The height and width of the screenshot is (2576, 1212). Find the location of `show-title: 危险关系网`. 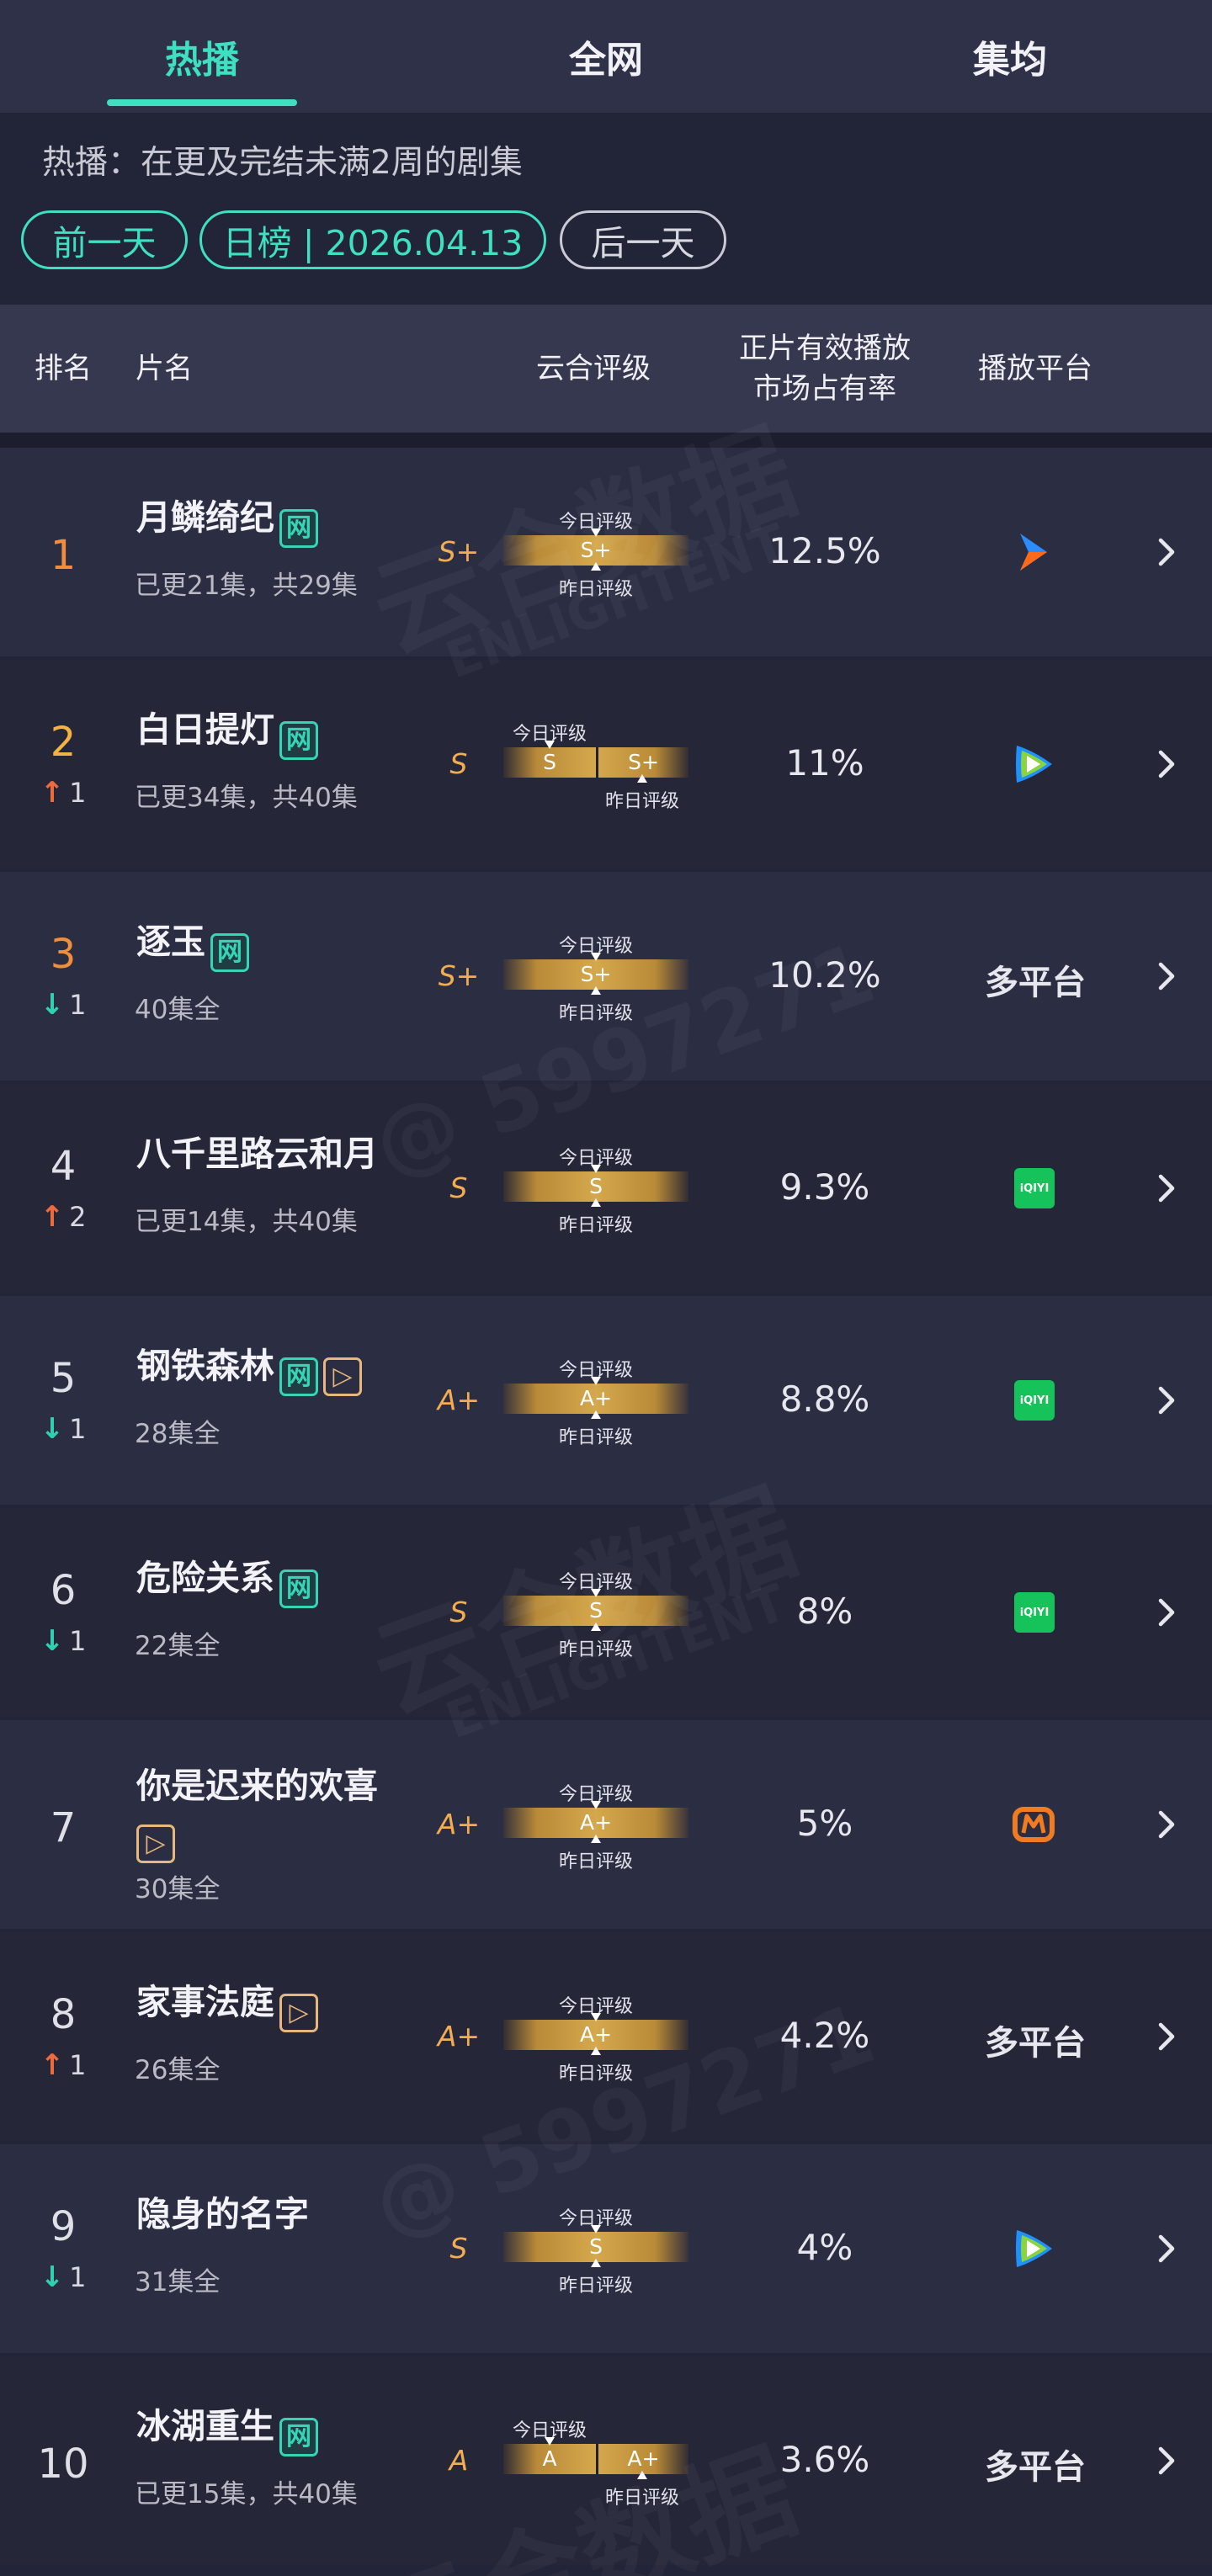

show-title: 危险关系网 is located at coordinates (275, 1581).